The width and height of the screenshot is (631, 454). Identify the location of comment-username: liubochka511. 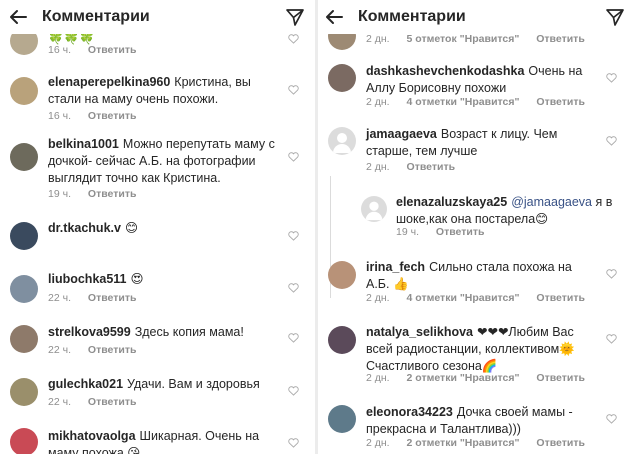
(87, 279).